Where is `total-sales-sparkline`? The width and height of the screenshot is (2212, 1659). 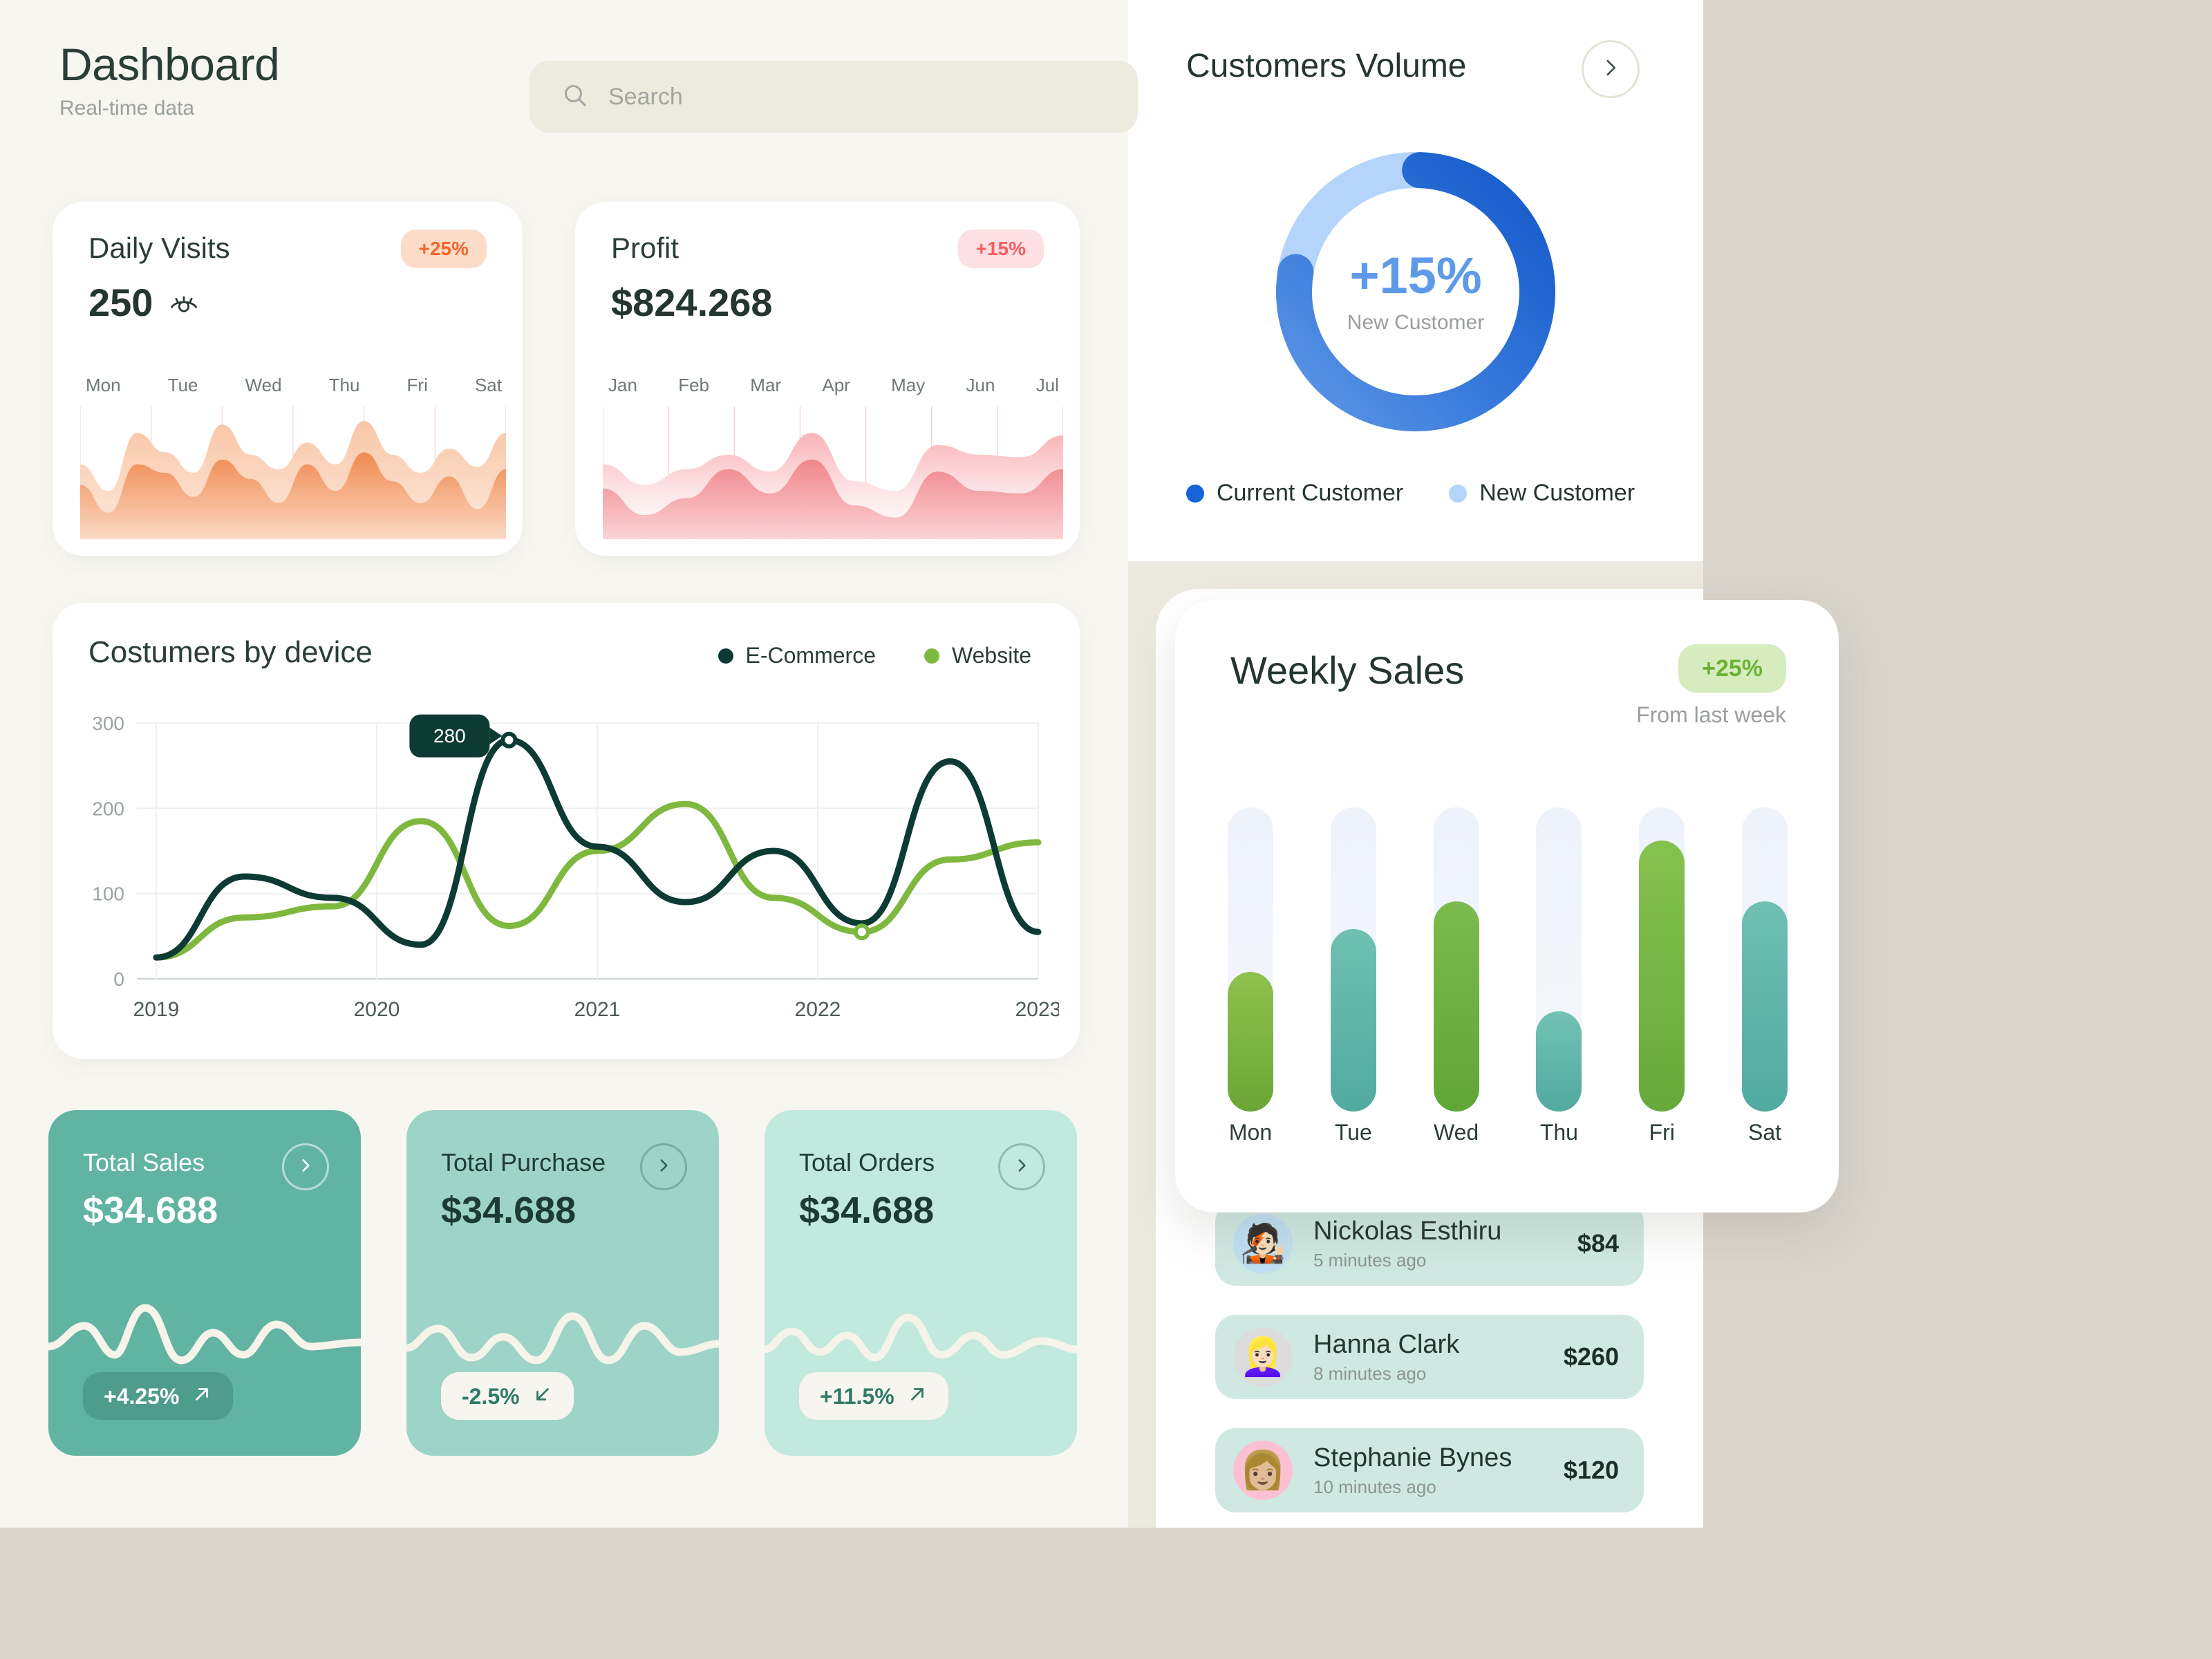
total-sales-sparkline is located at coordinates (204, 1335).